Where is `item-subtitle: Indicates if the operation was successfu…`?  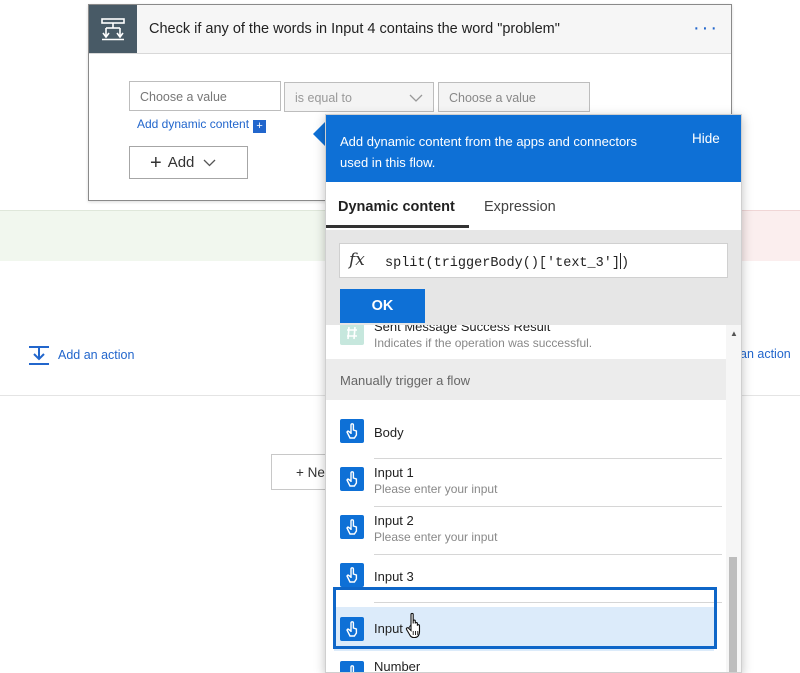 item-subtitle: Indicates if the operation was successfu… is located at coordinates (483, 343).